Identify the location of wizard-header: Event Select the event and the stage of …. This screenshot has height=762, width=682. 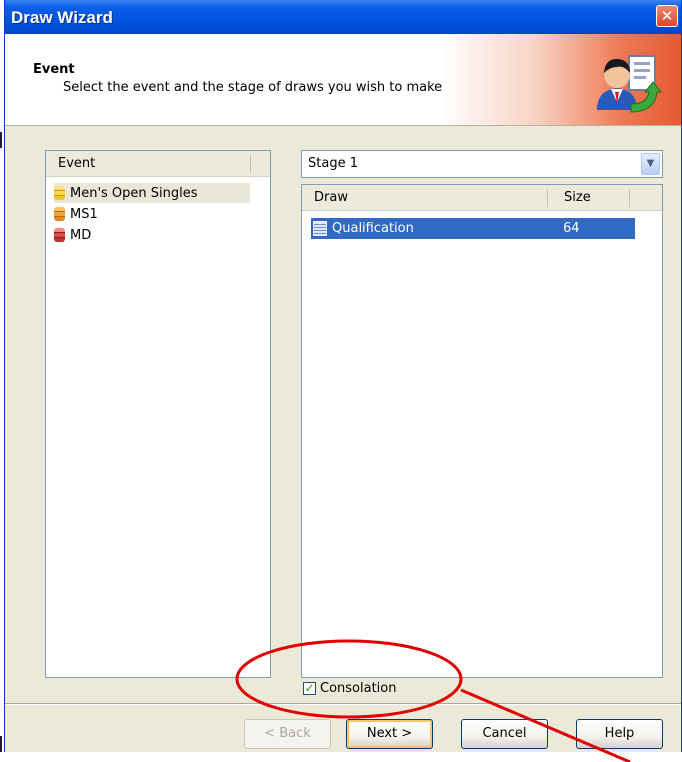
(343, 80).